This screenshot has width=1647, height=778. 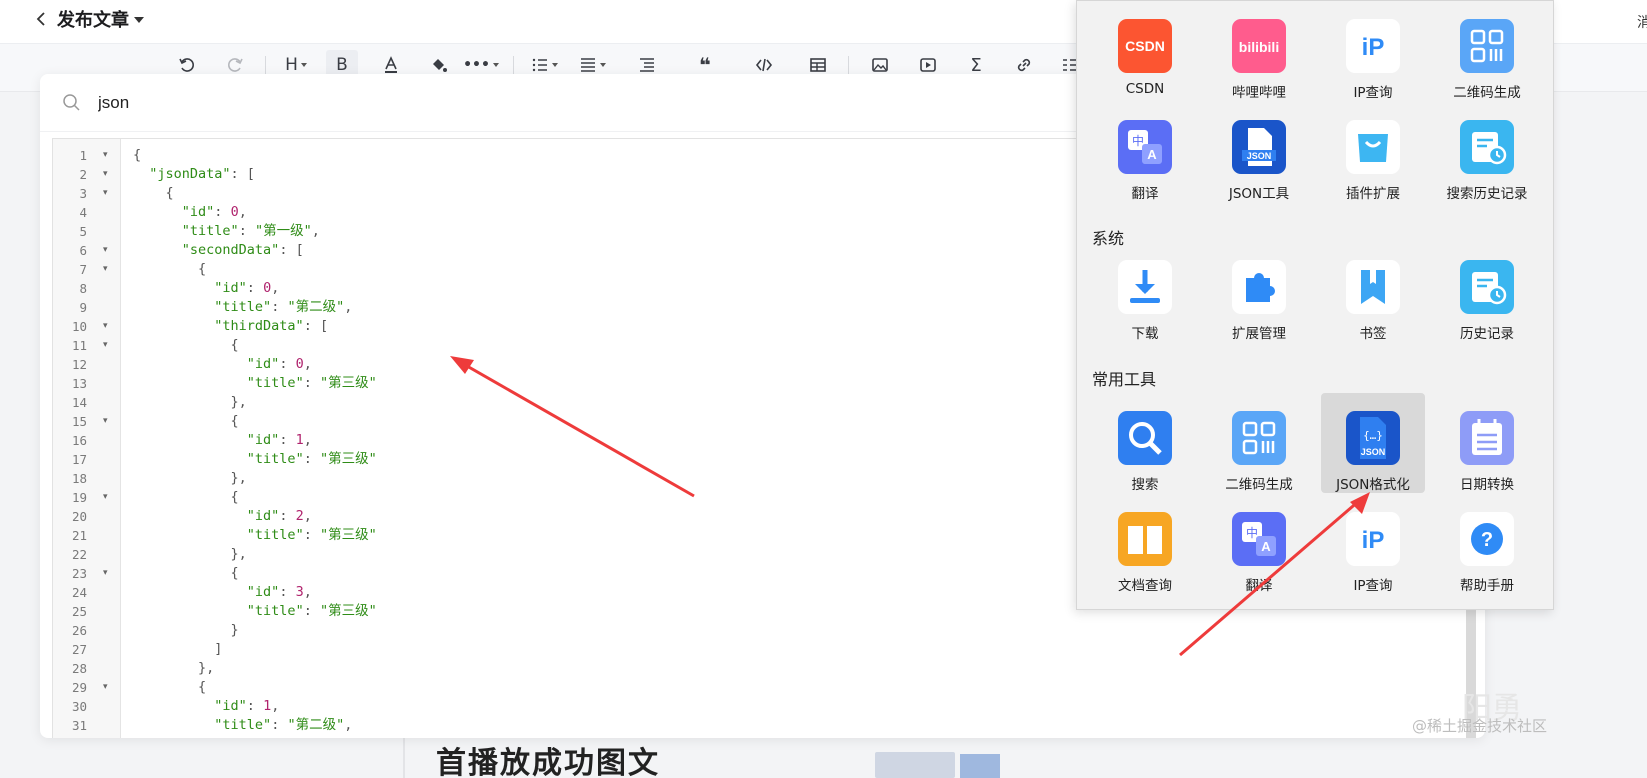 I want to click on tool-tile: 搜索, so click(x=1145, y=443).